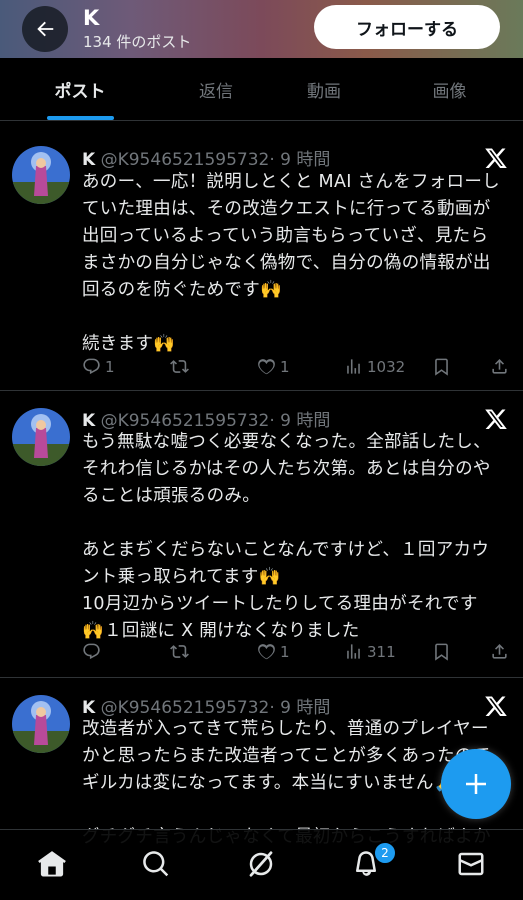 The height and width of the screenshot is (900, 523). What do you see at coordinates (261, 29) in the screenshot?
I see `profile-header: K 134 件のポスト フォローする` at bounding box center [261, 29].